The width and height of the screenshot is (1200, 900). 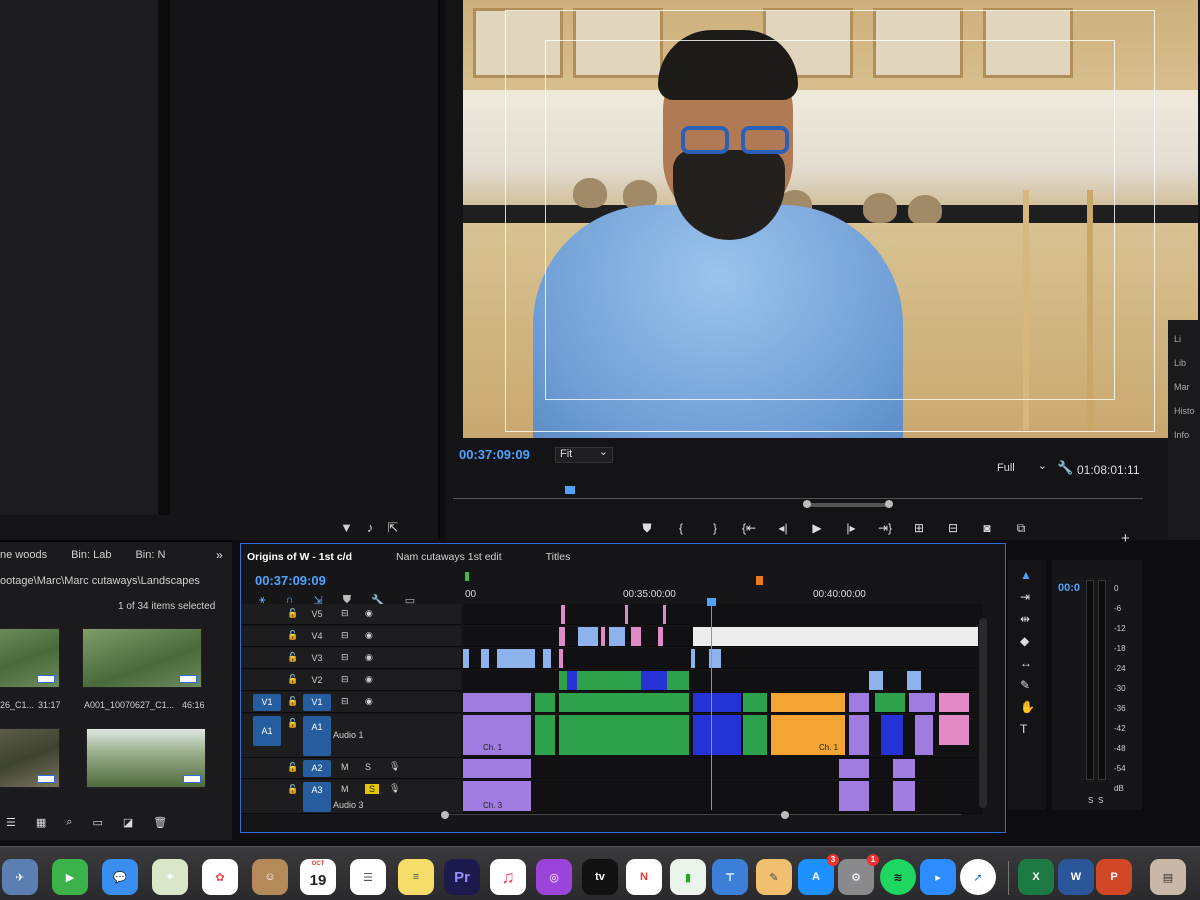 I want to click on mute-button: M, so click(x=345, y=767).